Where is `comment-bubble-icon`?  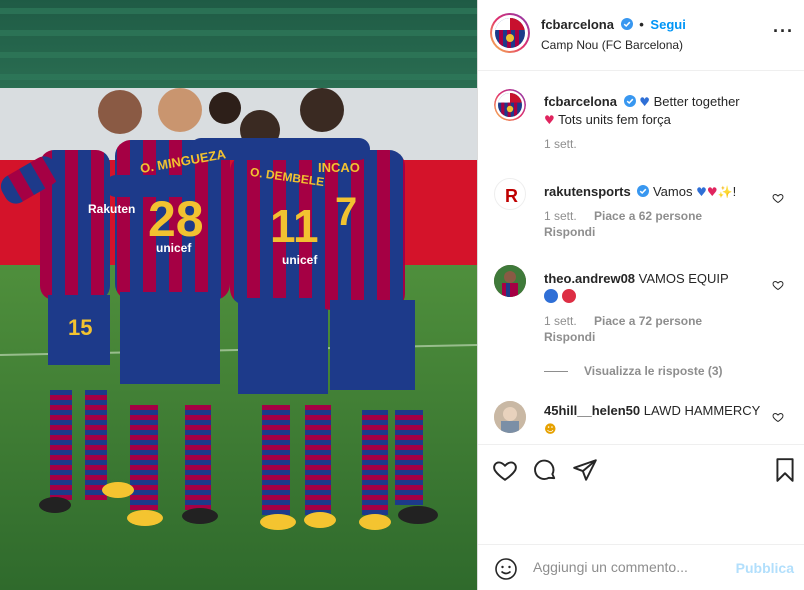 comment-bubble-icon is located at coordinates (545, 470).